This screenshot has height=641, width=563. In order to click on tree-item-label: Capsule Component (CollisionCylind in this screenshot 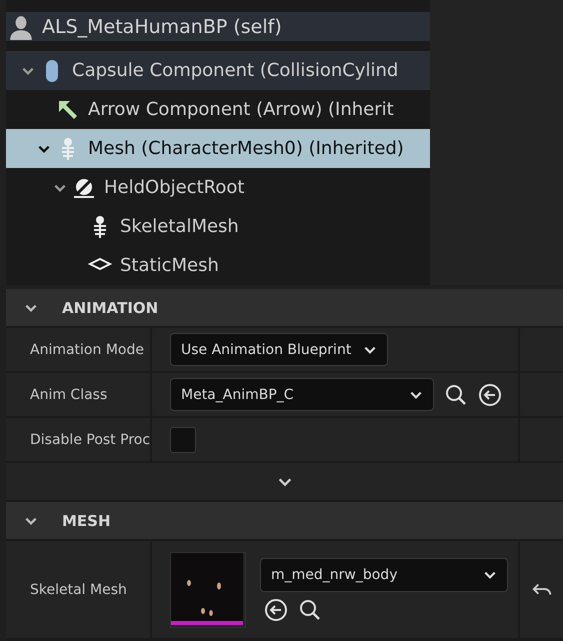, I will do `click(235, 70)`.